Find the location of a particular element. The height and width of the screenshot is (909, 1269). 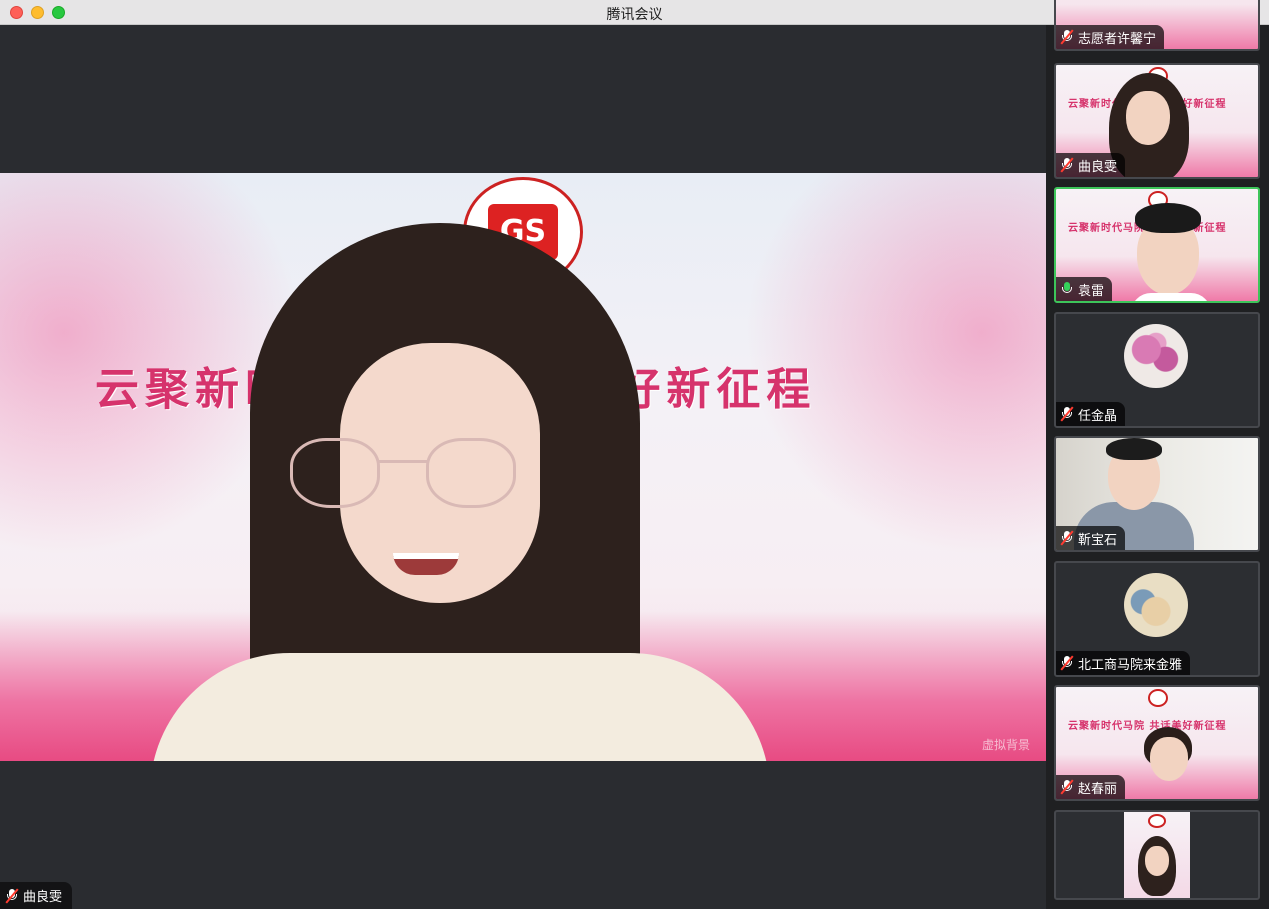

main-speaker-nameplate: 曲良雯 is located at coordinates (36, 895).